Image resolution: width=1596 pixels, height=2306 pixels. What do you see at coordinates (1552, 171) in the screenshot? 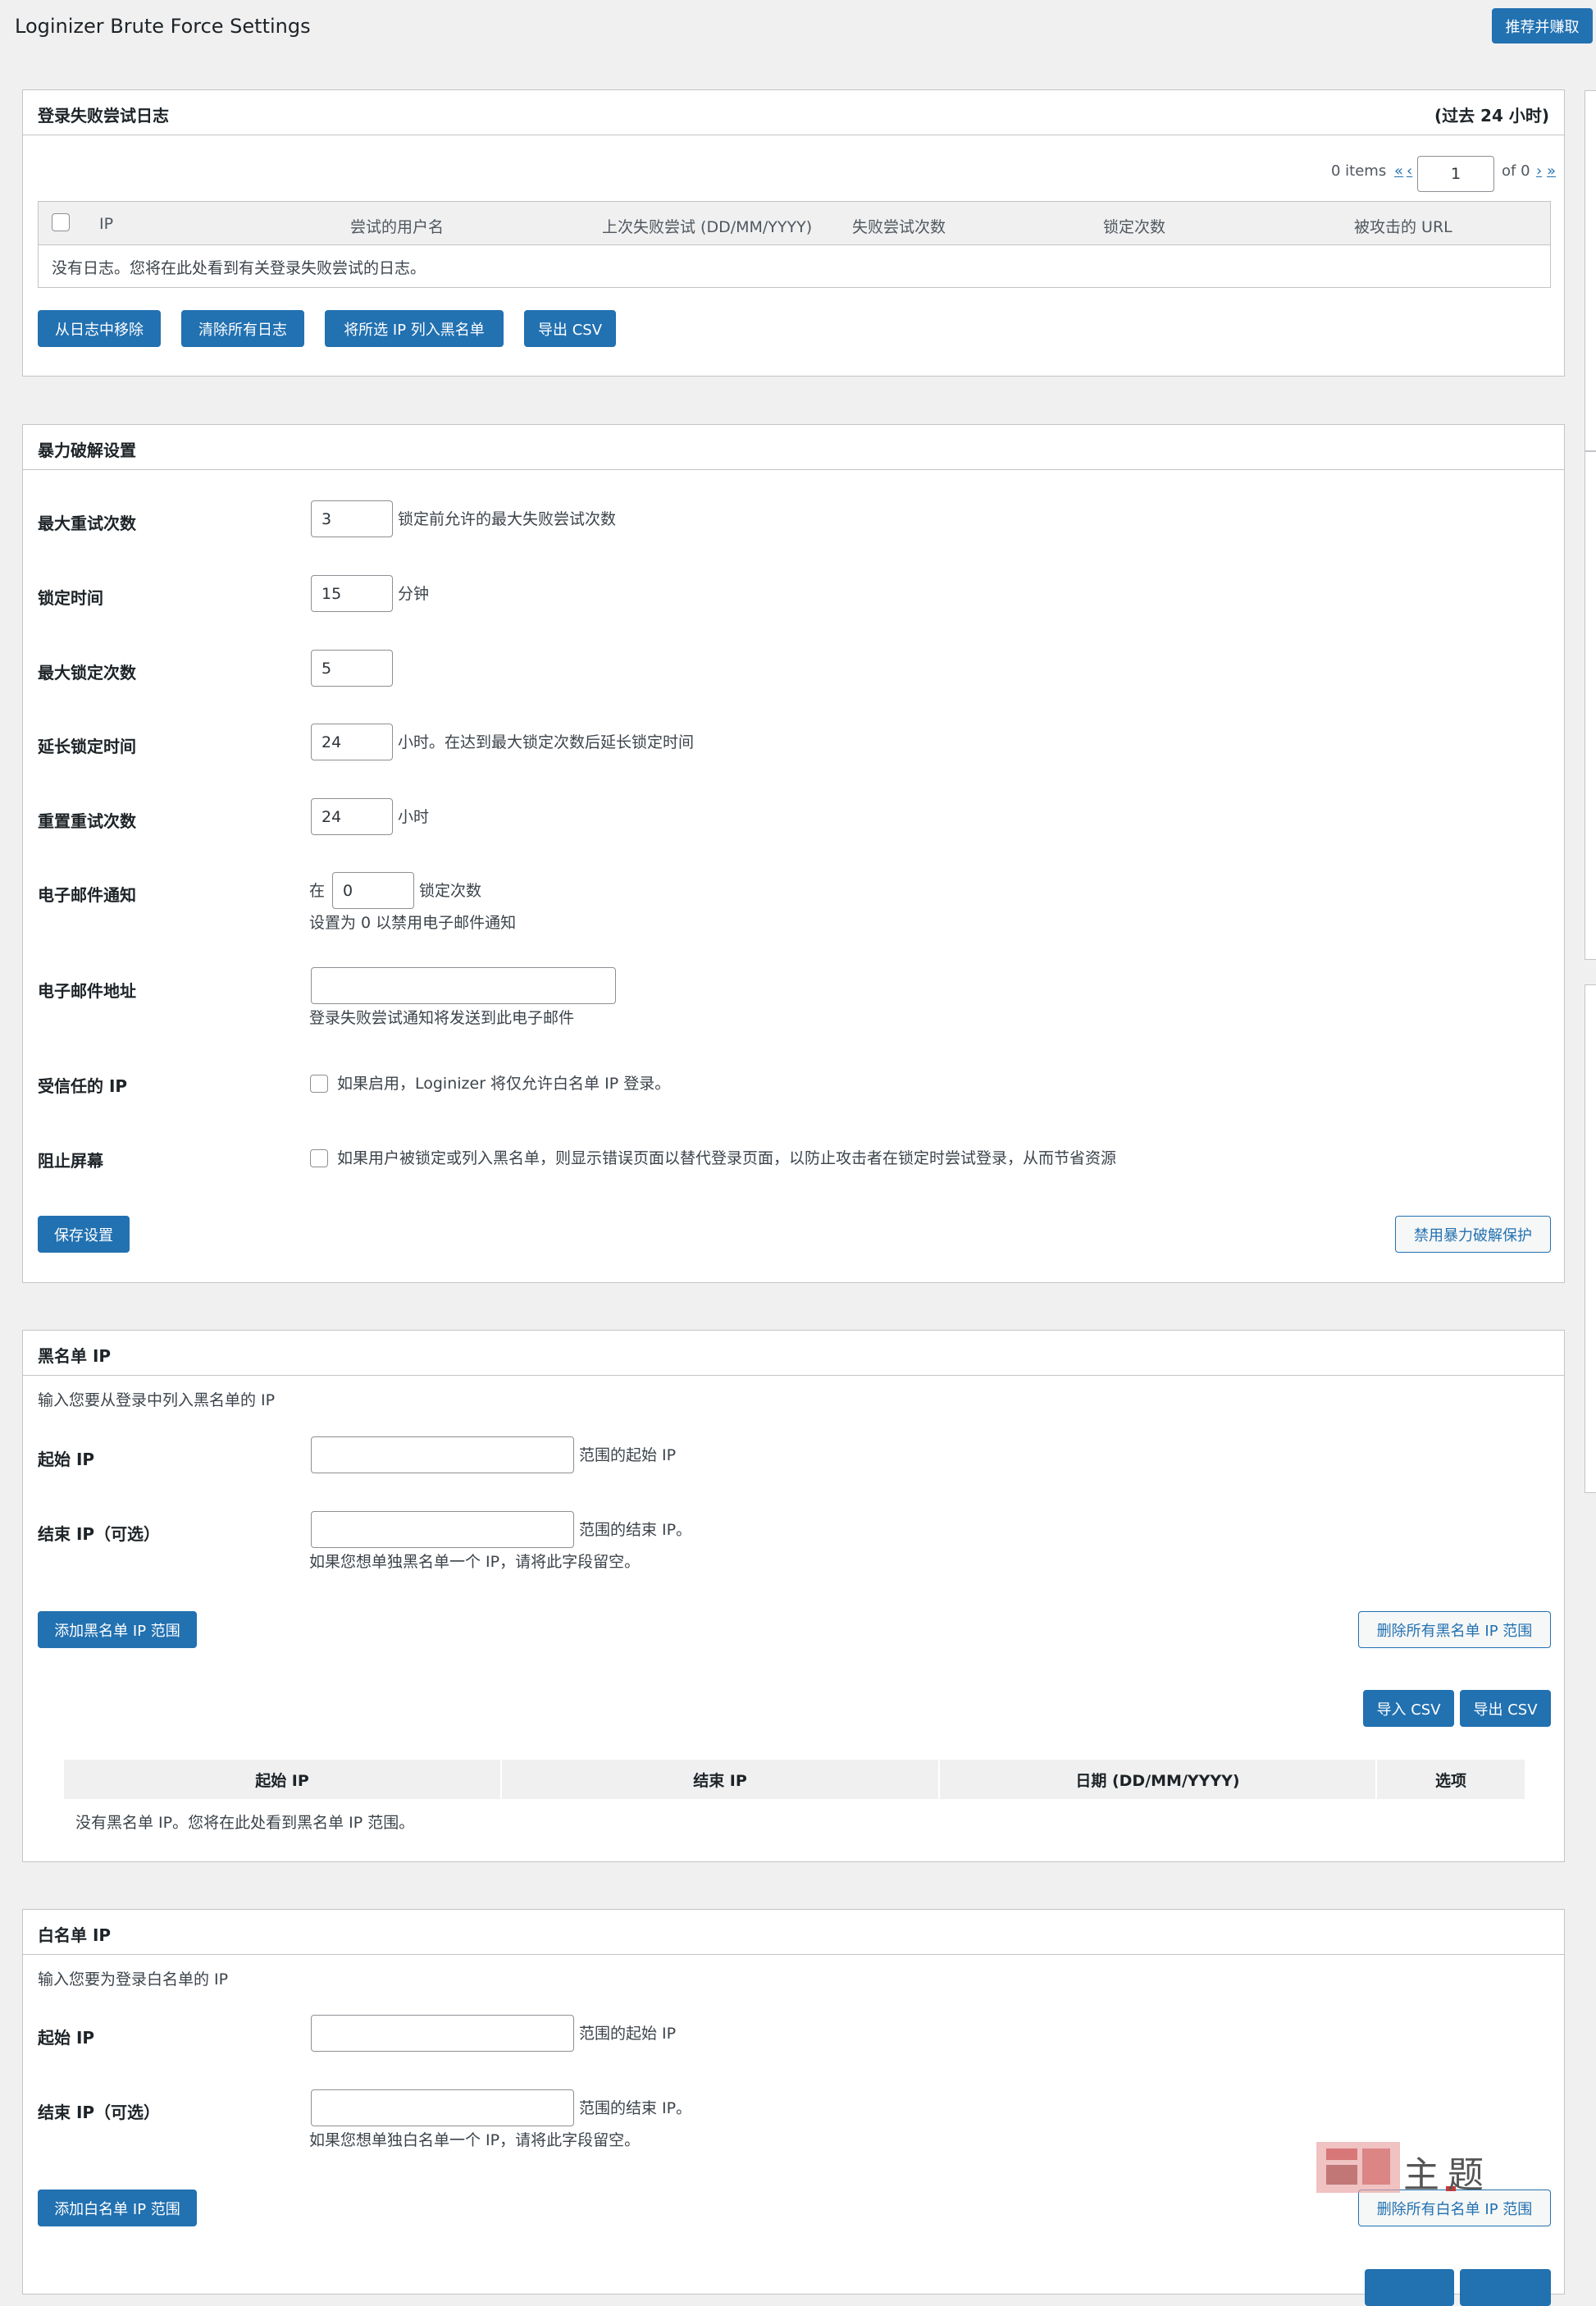
I see `last-page-link: »` at bounding box center [1552, 171].